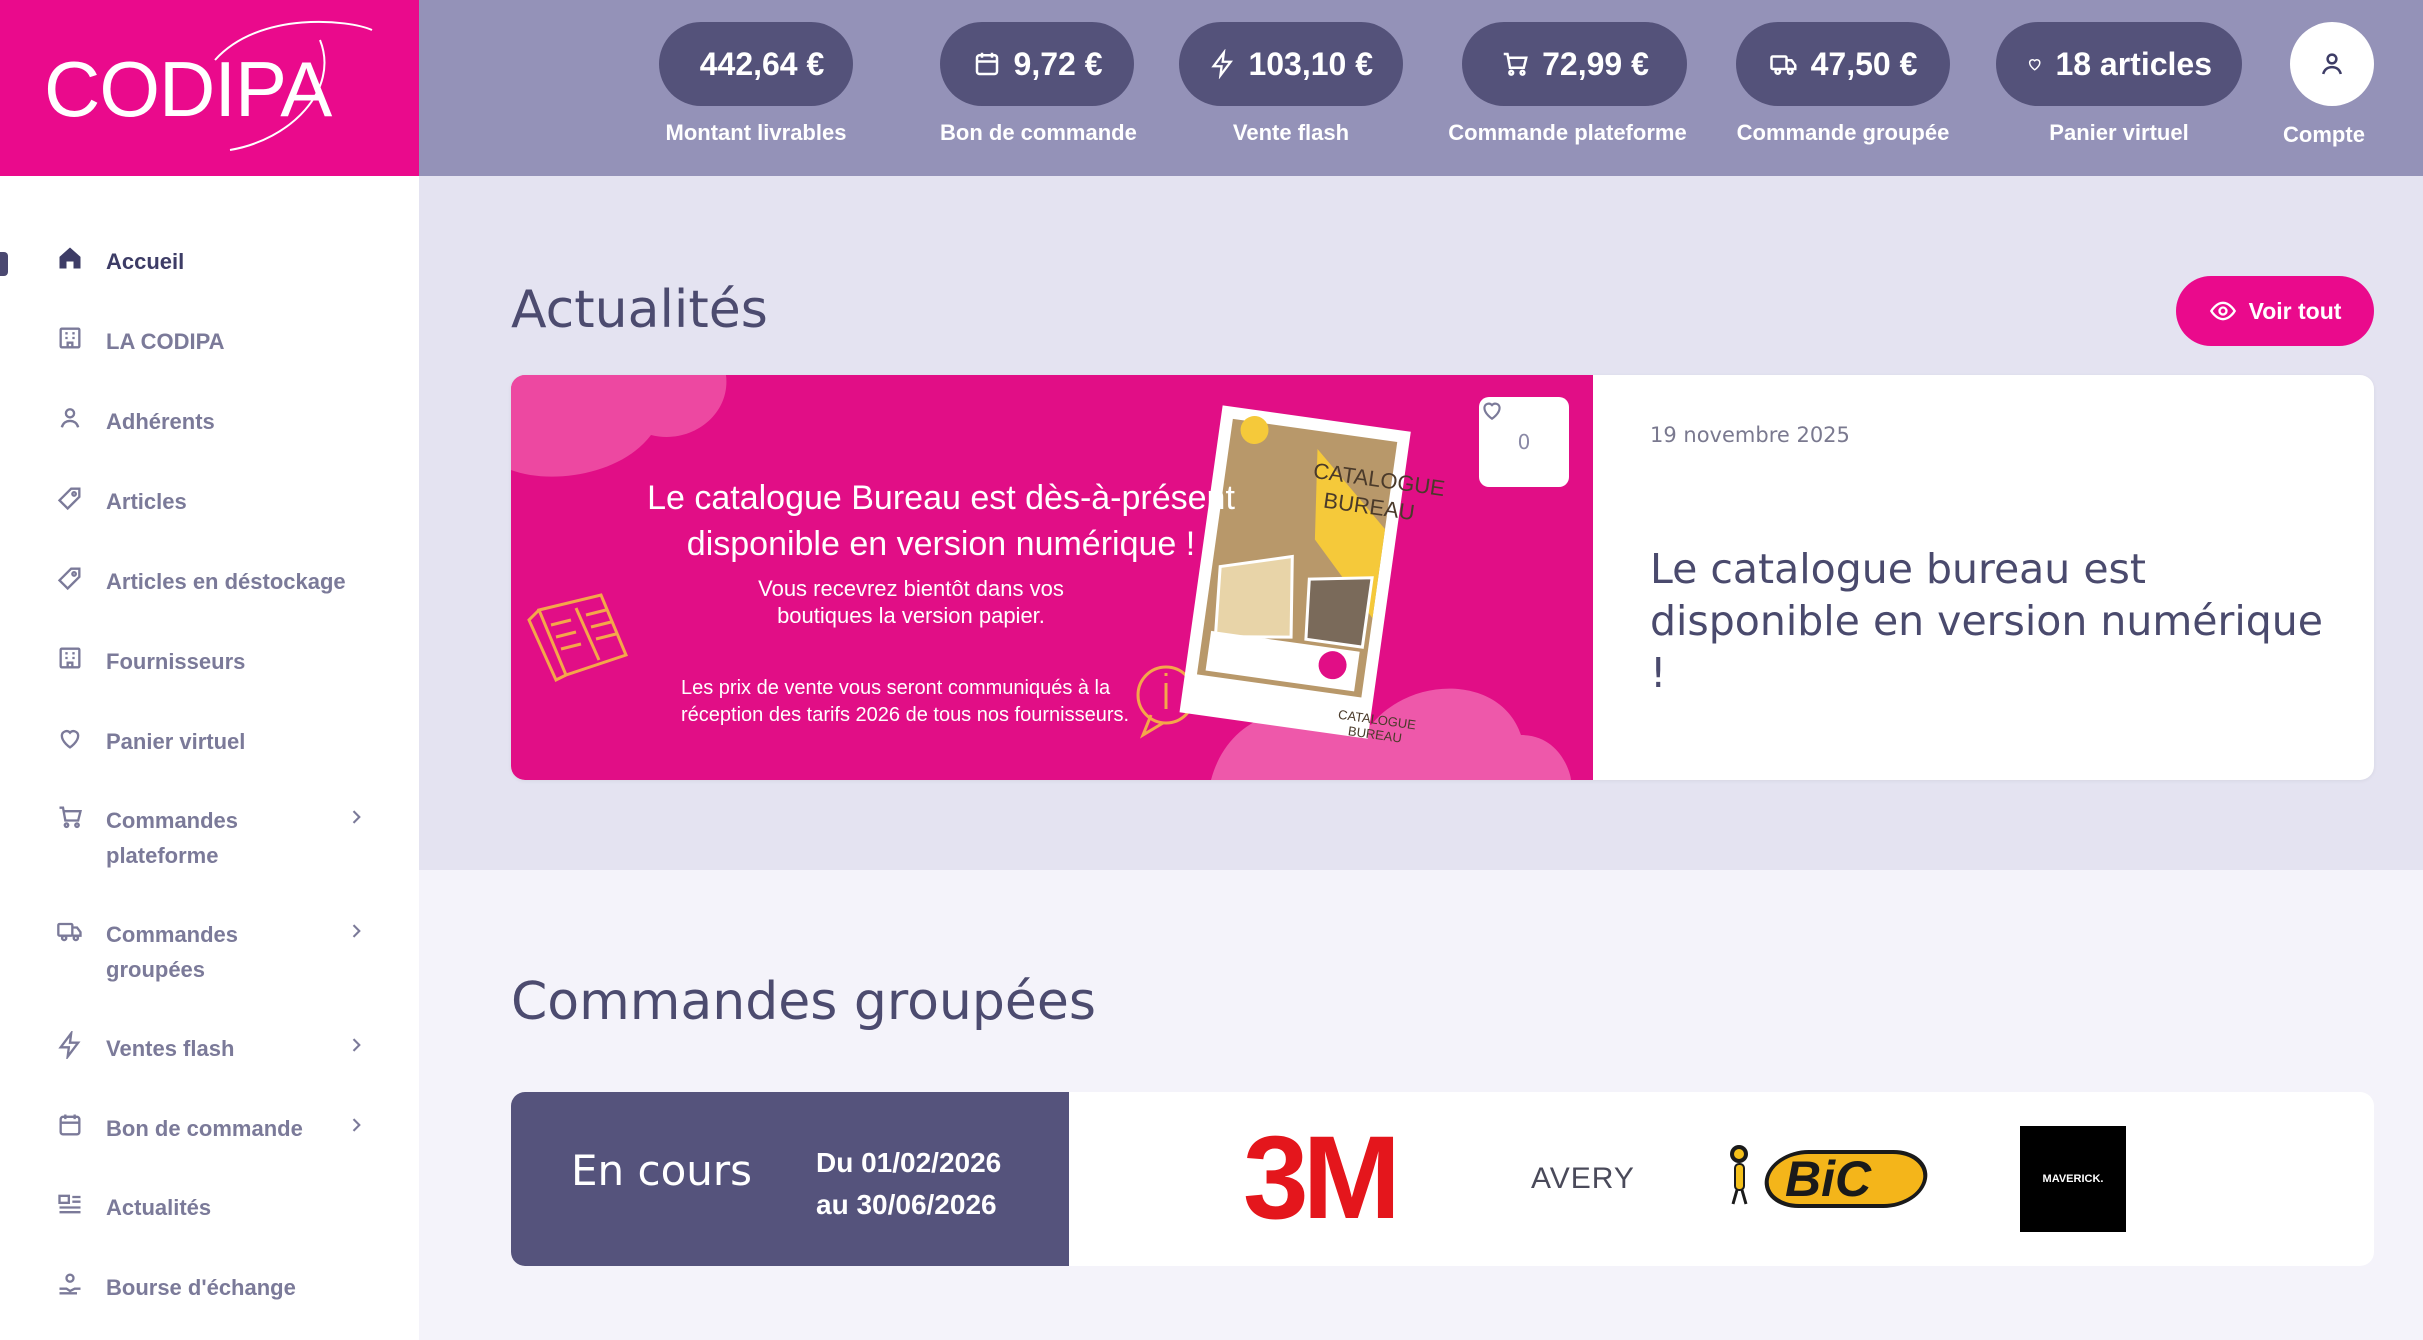 The width and height of the screenshot is (2423, 1340). What do you see at coordinates (211, 1048) in the screenshot?
I see `sidebar-item-ventes-flash: Ventes flash` at bounding box center [211, 1048].